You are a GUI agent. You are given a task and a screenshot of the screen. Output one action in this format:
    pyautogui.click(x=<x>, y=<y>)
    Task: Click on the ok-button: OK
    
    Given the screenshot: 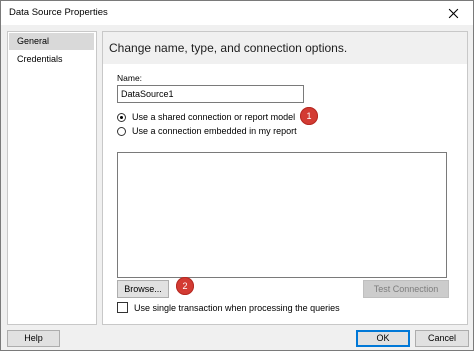 What is the action you would take?
    pyautogui.click(x=383, y=338)
    